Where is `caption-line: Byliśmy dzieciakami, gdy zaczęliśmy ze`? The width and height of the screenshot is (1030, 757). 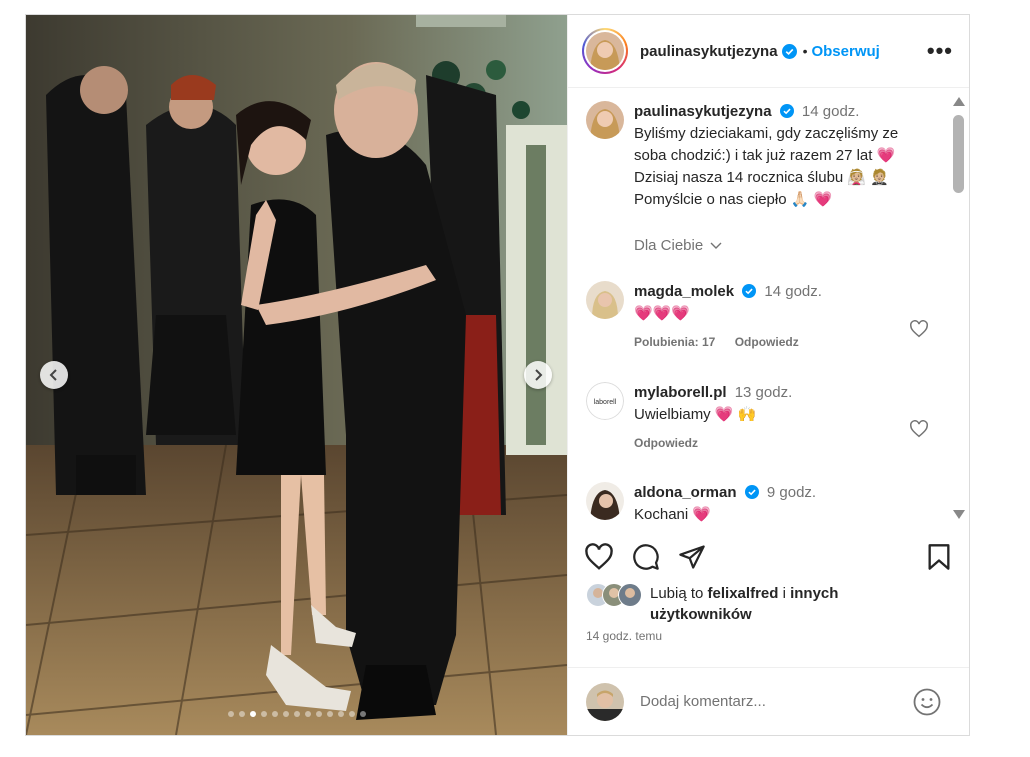
caption-line: Byliśmy dzieciakami, gdy zaczęliśmy ze is located at coordinates (766, 133).